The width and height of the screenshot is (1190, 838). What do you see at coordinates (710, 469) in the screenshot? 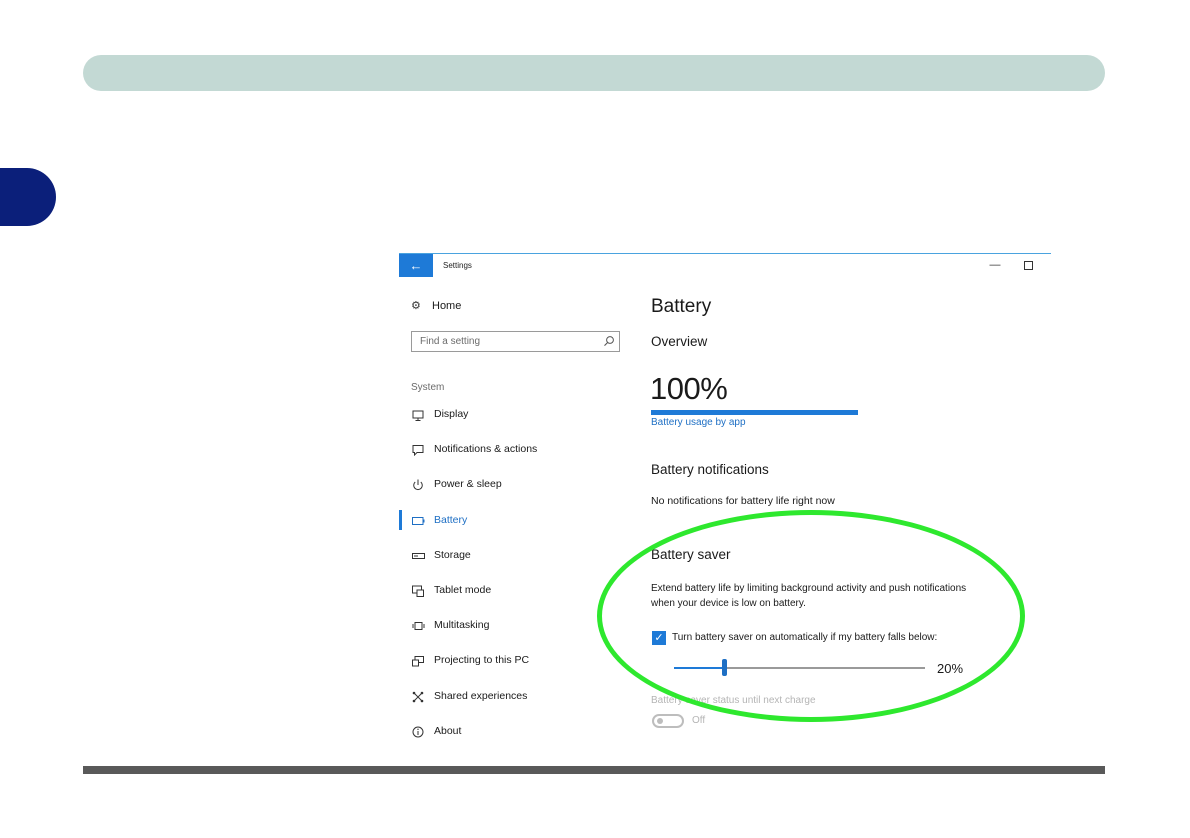
I see `notifications-heading: Battery notifications` at bounding box center [710, 469].